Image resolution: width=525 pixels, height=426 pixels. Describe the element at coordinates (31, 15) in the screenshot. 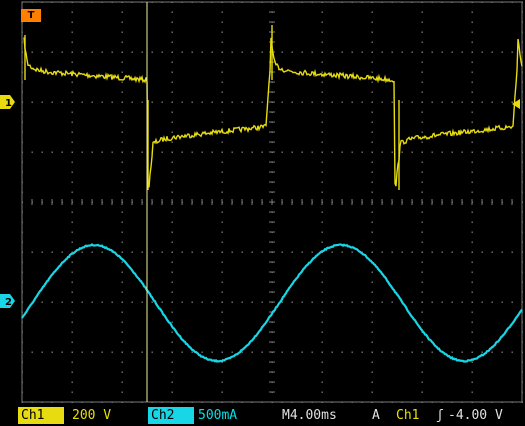

I see `trigger-position-icon: T` at that location.